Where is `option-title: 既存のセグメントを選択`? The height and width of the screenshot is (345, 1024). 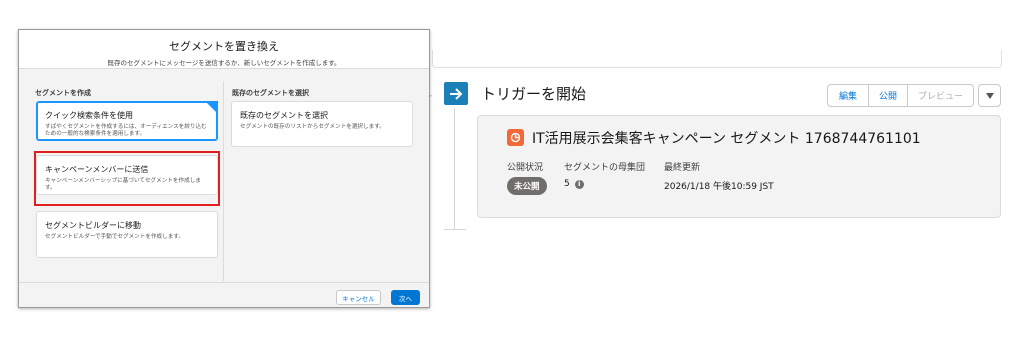 option-title: 既存のセグメントを選択 is located at coordinates (284, 115).